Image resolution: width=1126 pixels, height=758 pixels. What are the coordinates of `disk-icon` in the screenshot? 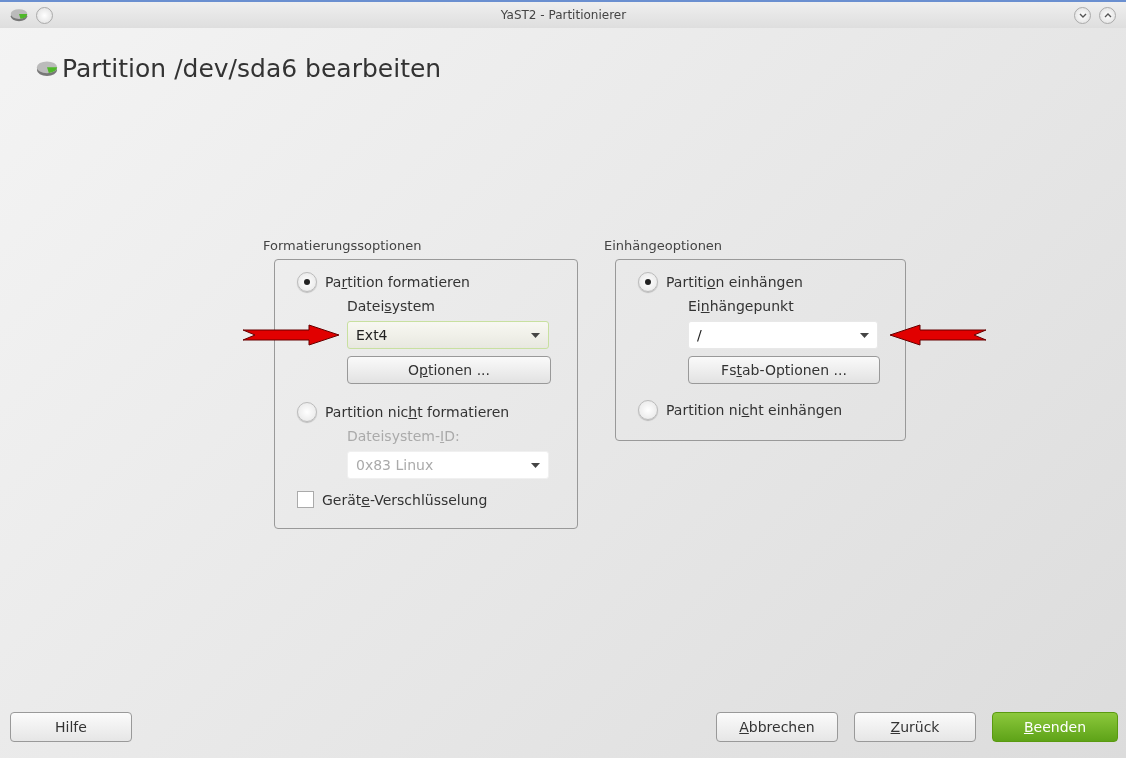 It's located at (47, 68).